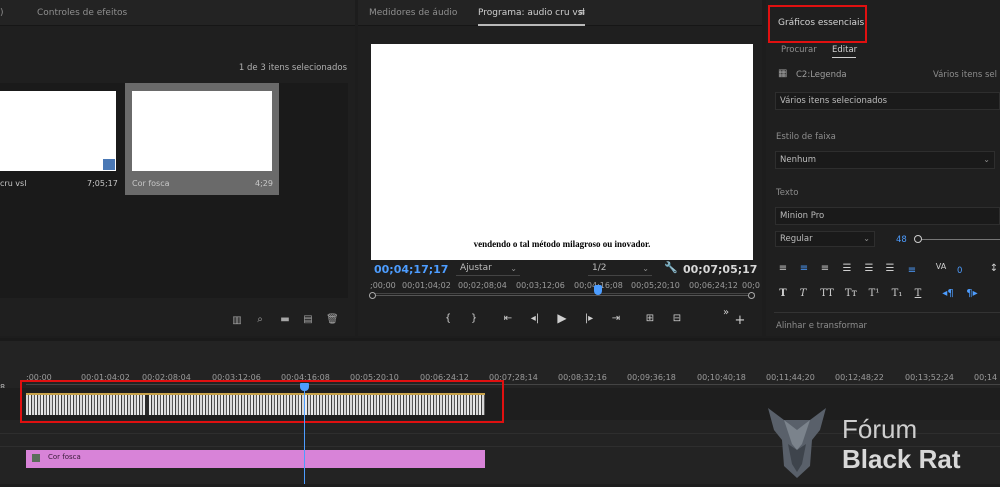 The image size is (1000, 487). Describe the element at coordinates (488, 269) in the screenshot. I see `fit-dropdown: Ajustar ⌄` at that location.